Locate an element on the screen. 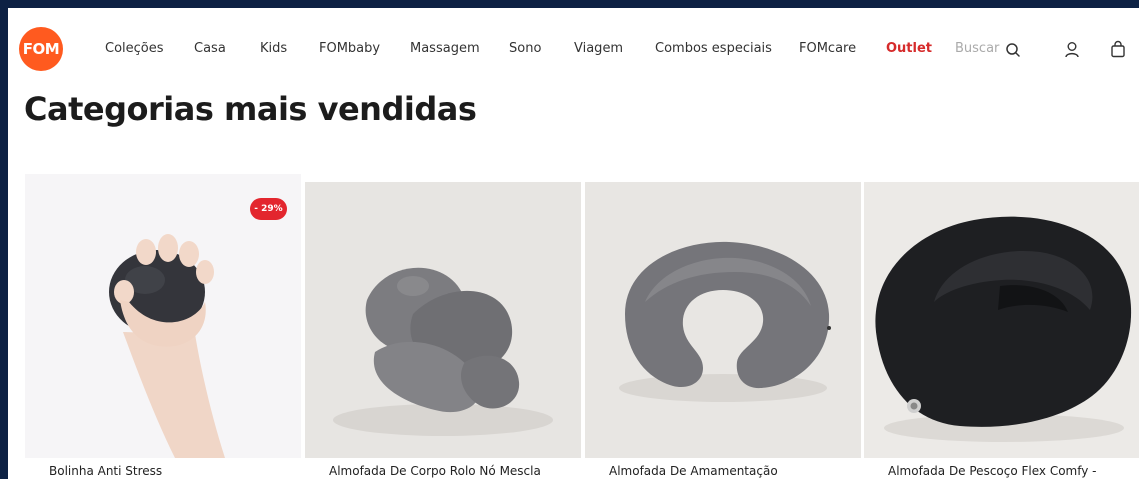  product-name: Bolinha Anti Stress is located at coordinates (106, 471).